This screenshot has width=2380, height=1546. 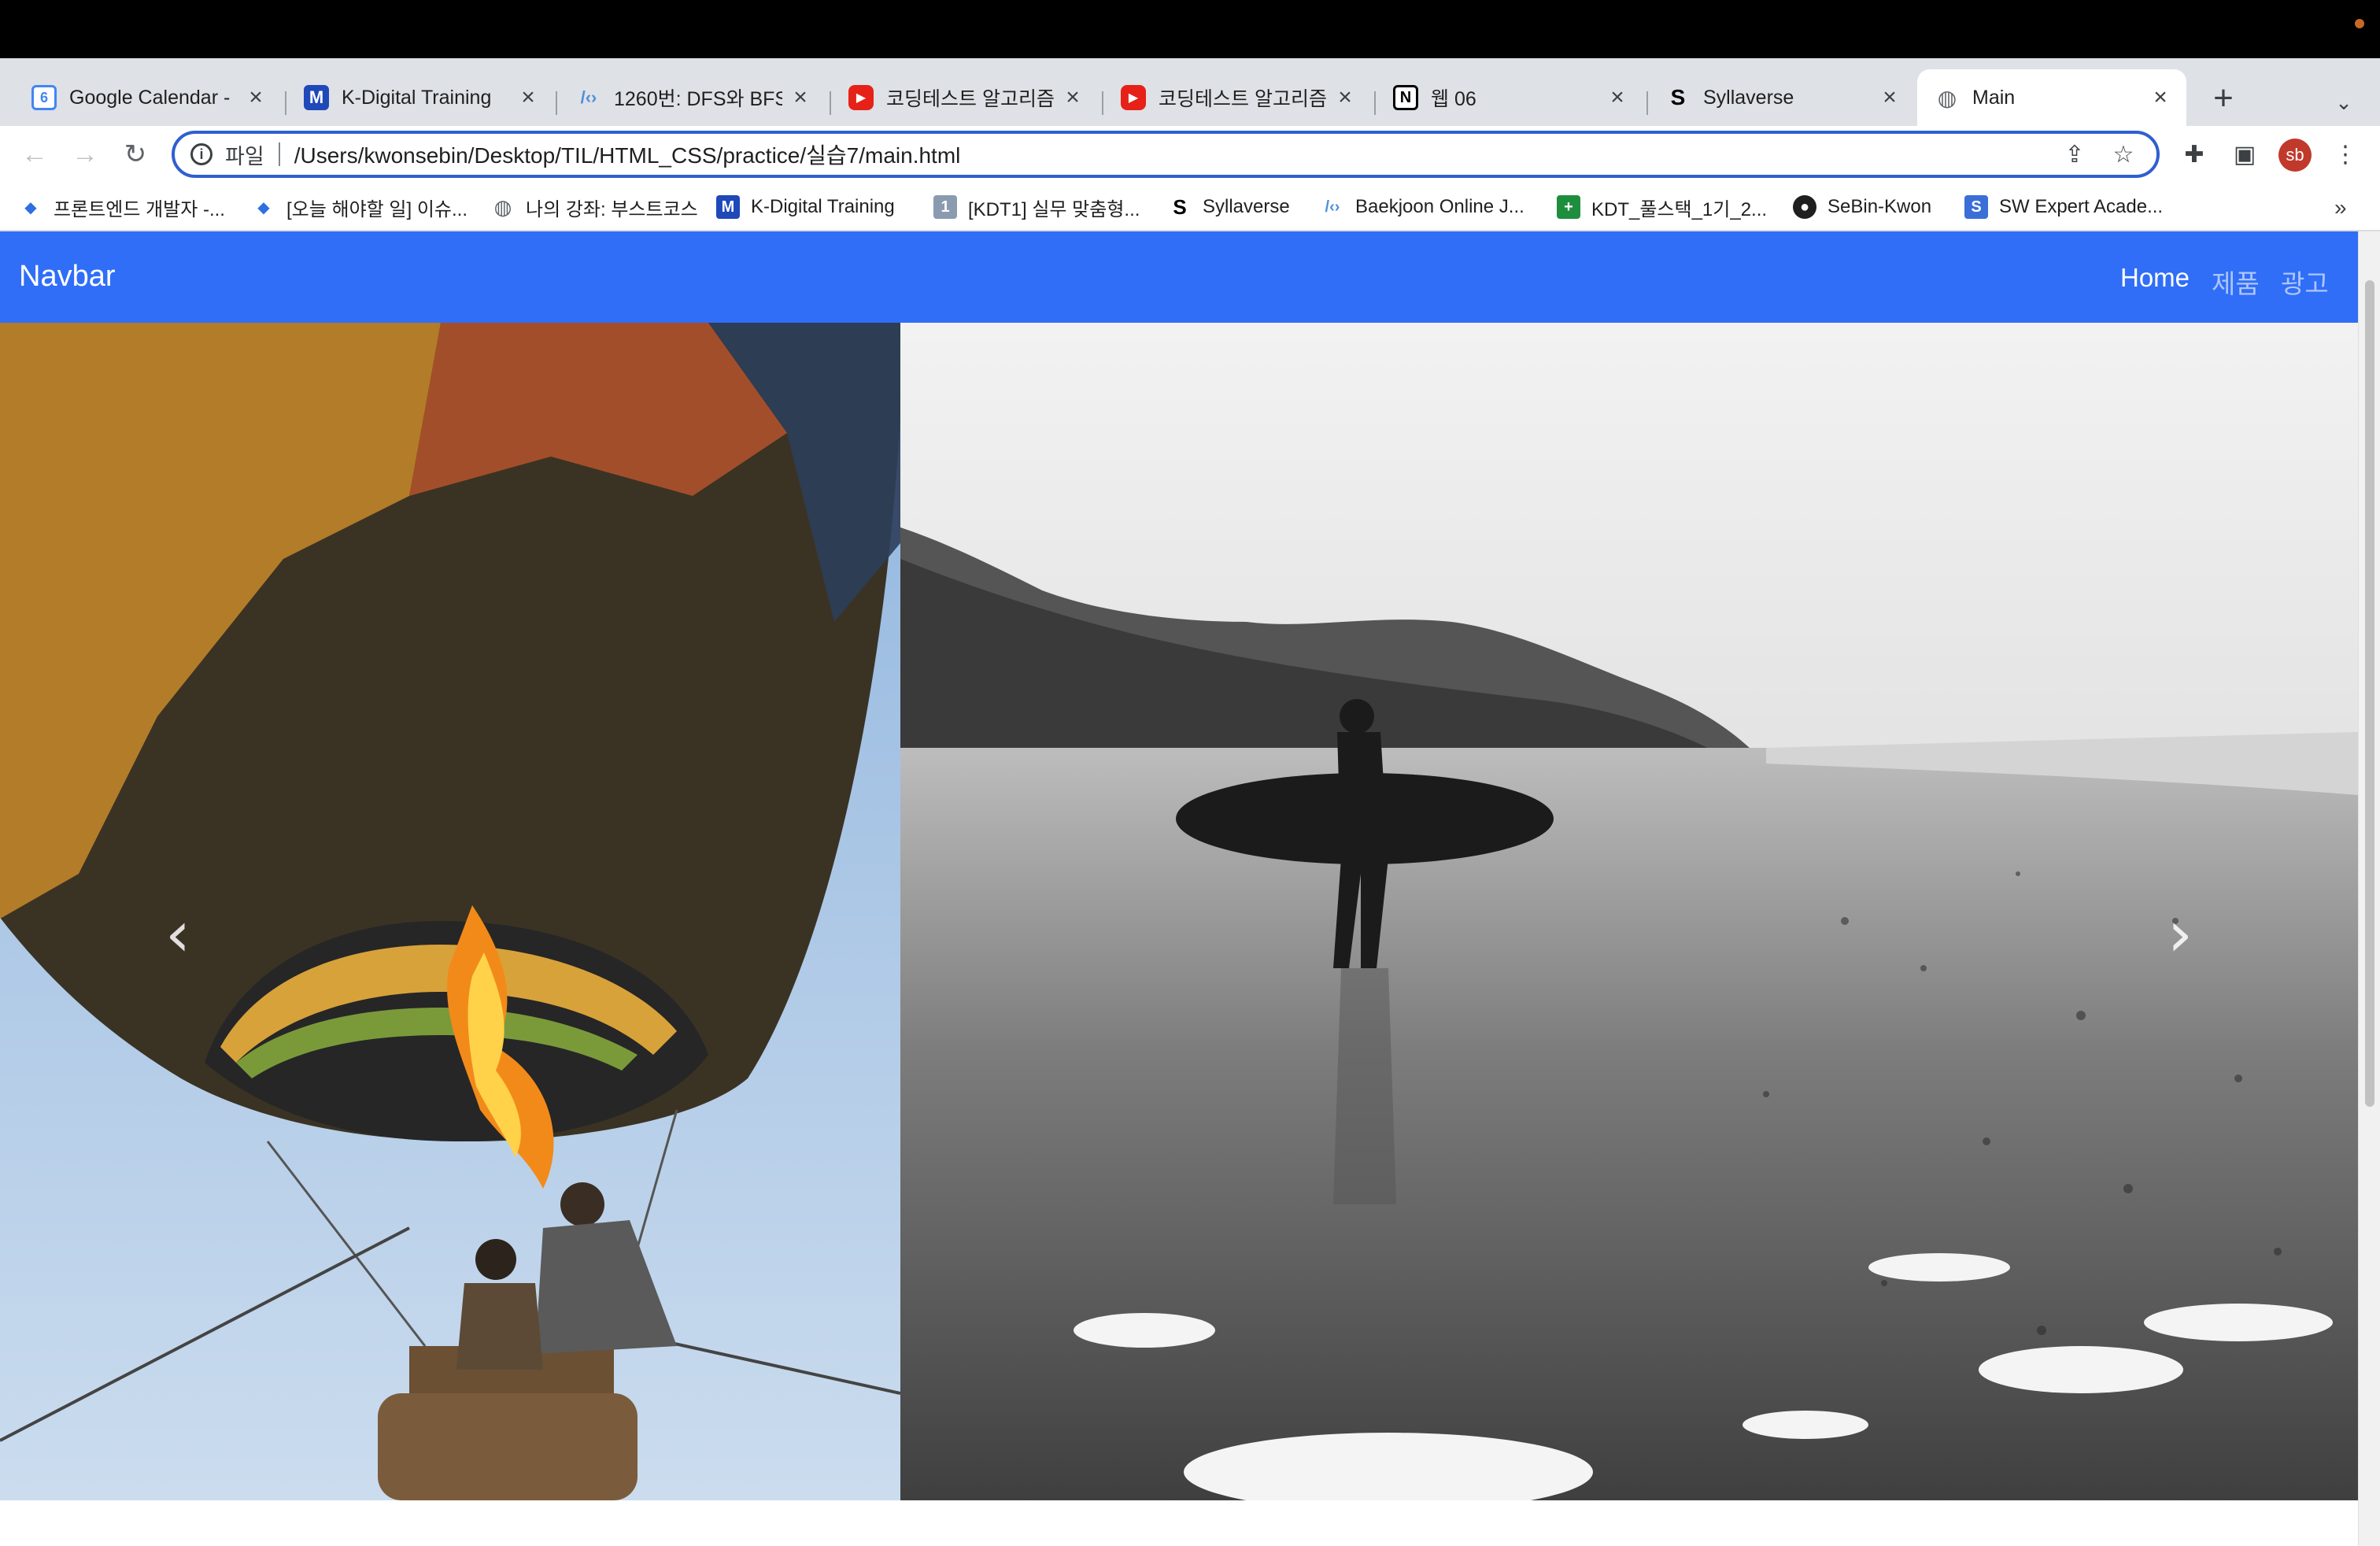 I want to click on scheme-label: 파일, so click(x=244, y=156).